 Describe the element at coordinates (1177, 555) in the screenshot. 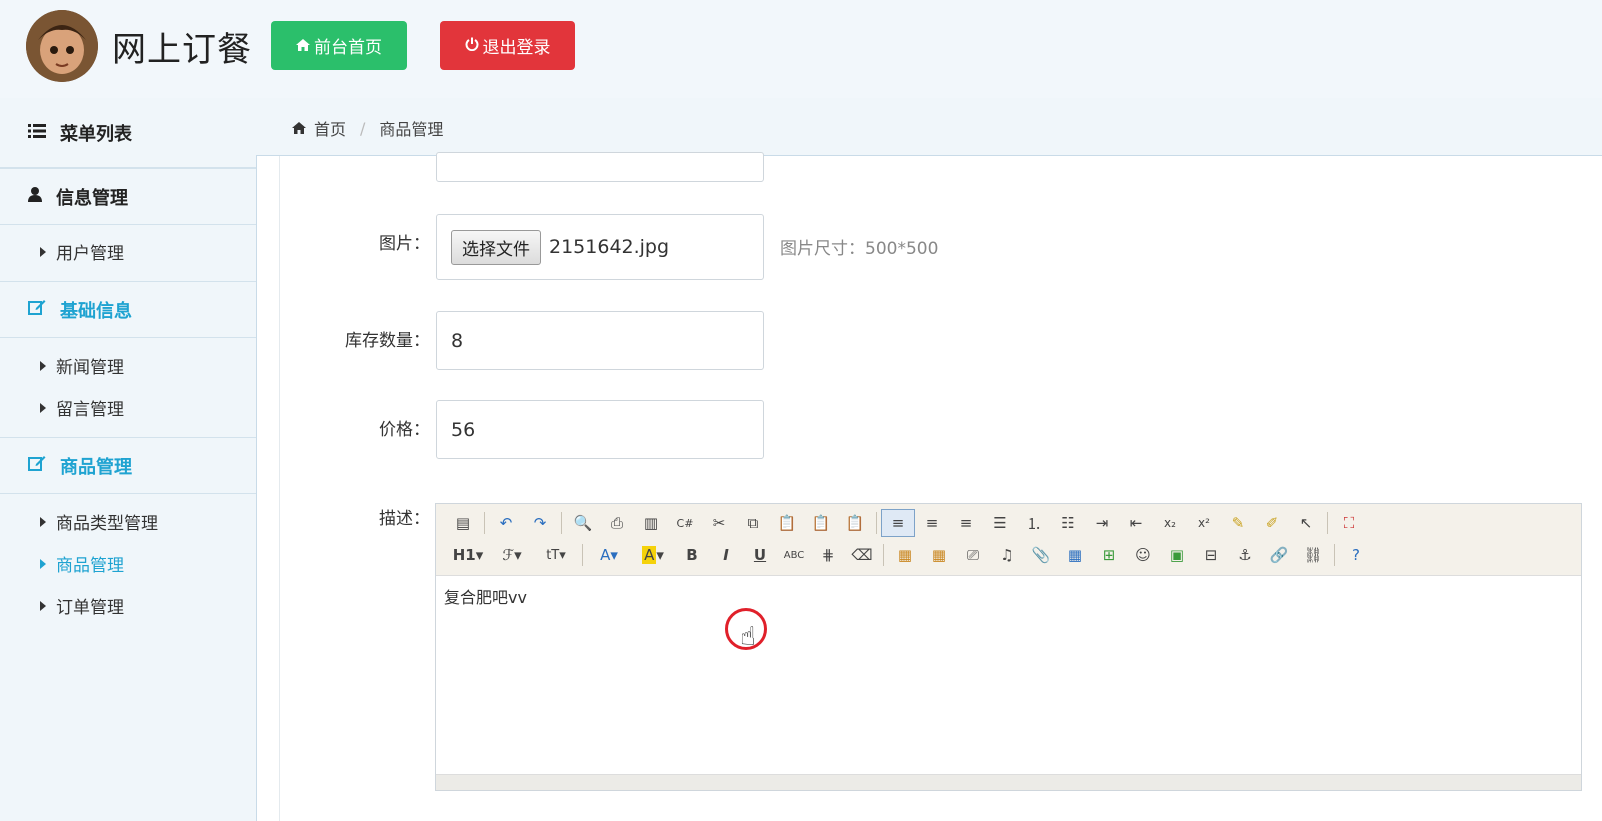

I see `insert-frame-icon: ▣` at that location.